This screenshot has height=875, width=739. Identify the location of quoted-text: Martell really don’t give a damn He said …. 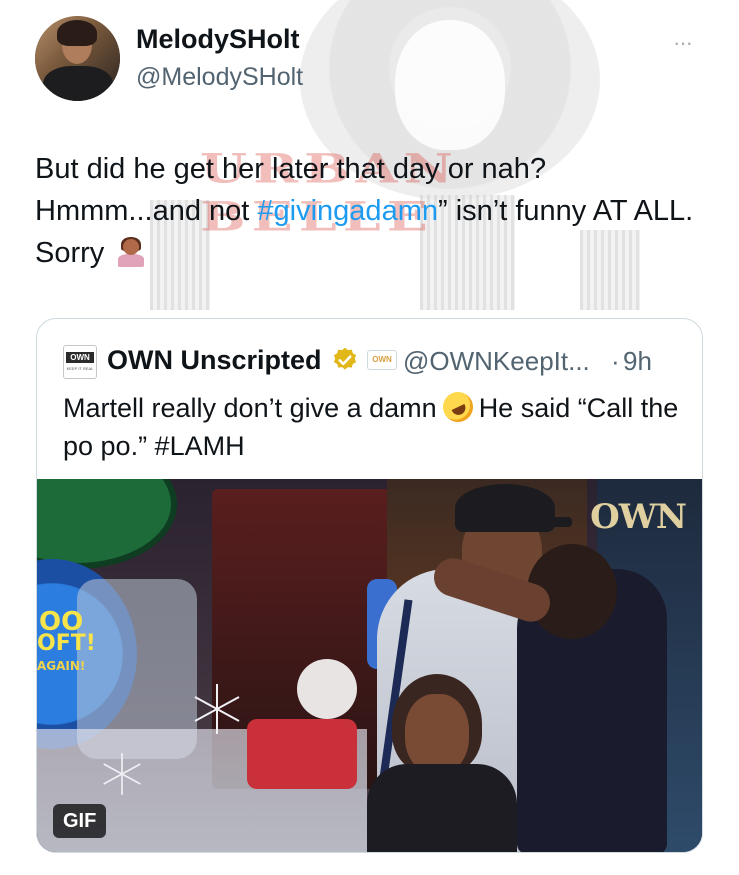
(378, 426).